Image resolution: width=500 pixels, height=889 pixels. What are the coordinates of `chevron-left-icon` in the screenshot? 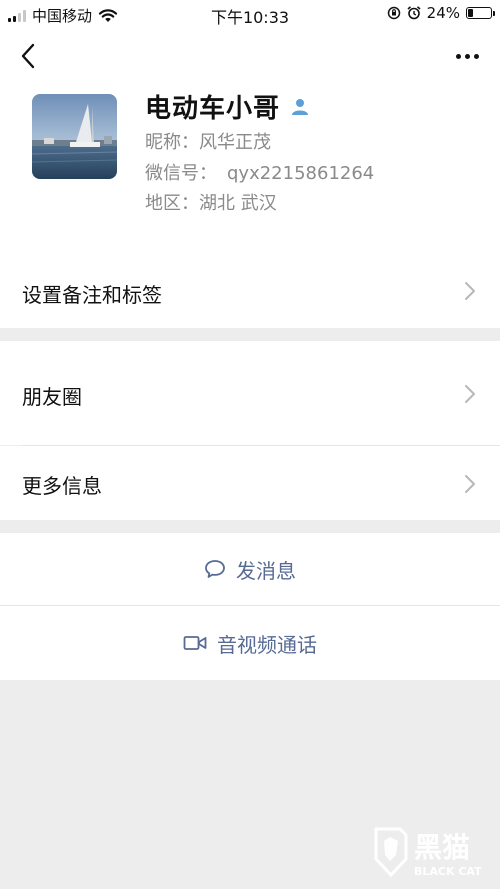 It's located at (28, 56).